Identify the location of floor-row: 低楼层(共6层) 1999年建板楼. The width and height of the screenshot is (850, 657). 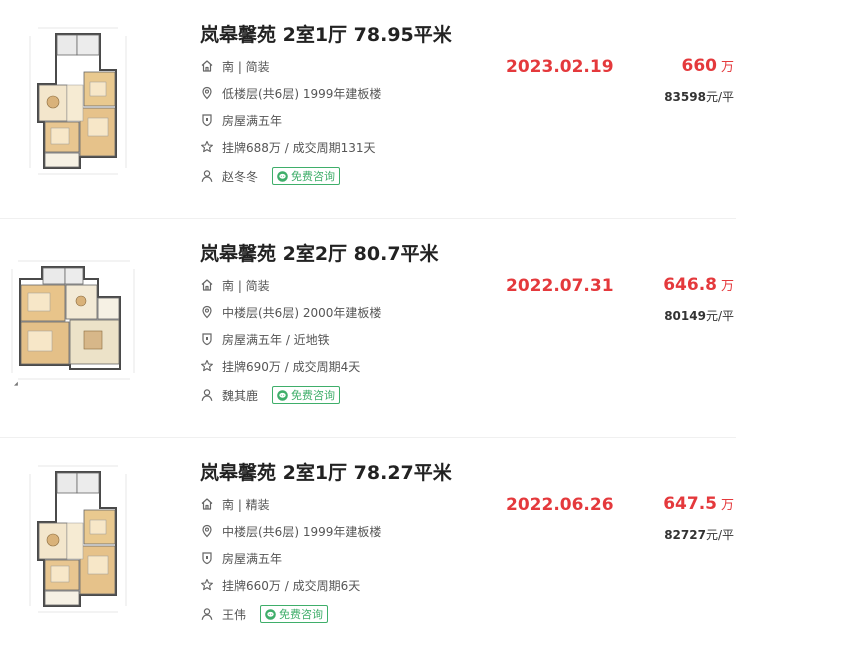
(290, 93).